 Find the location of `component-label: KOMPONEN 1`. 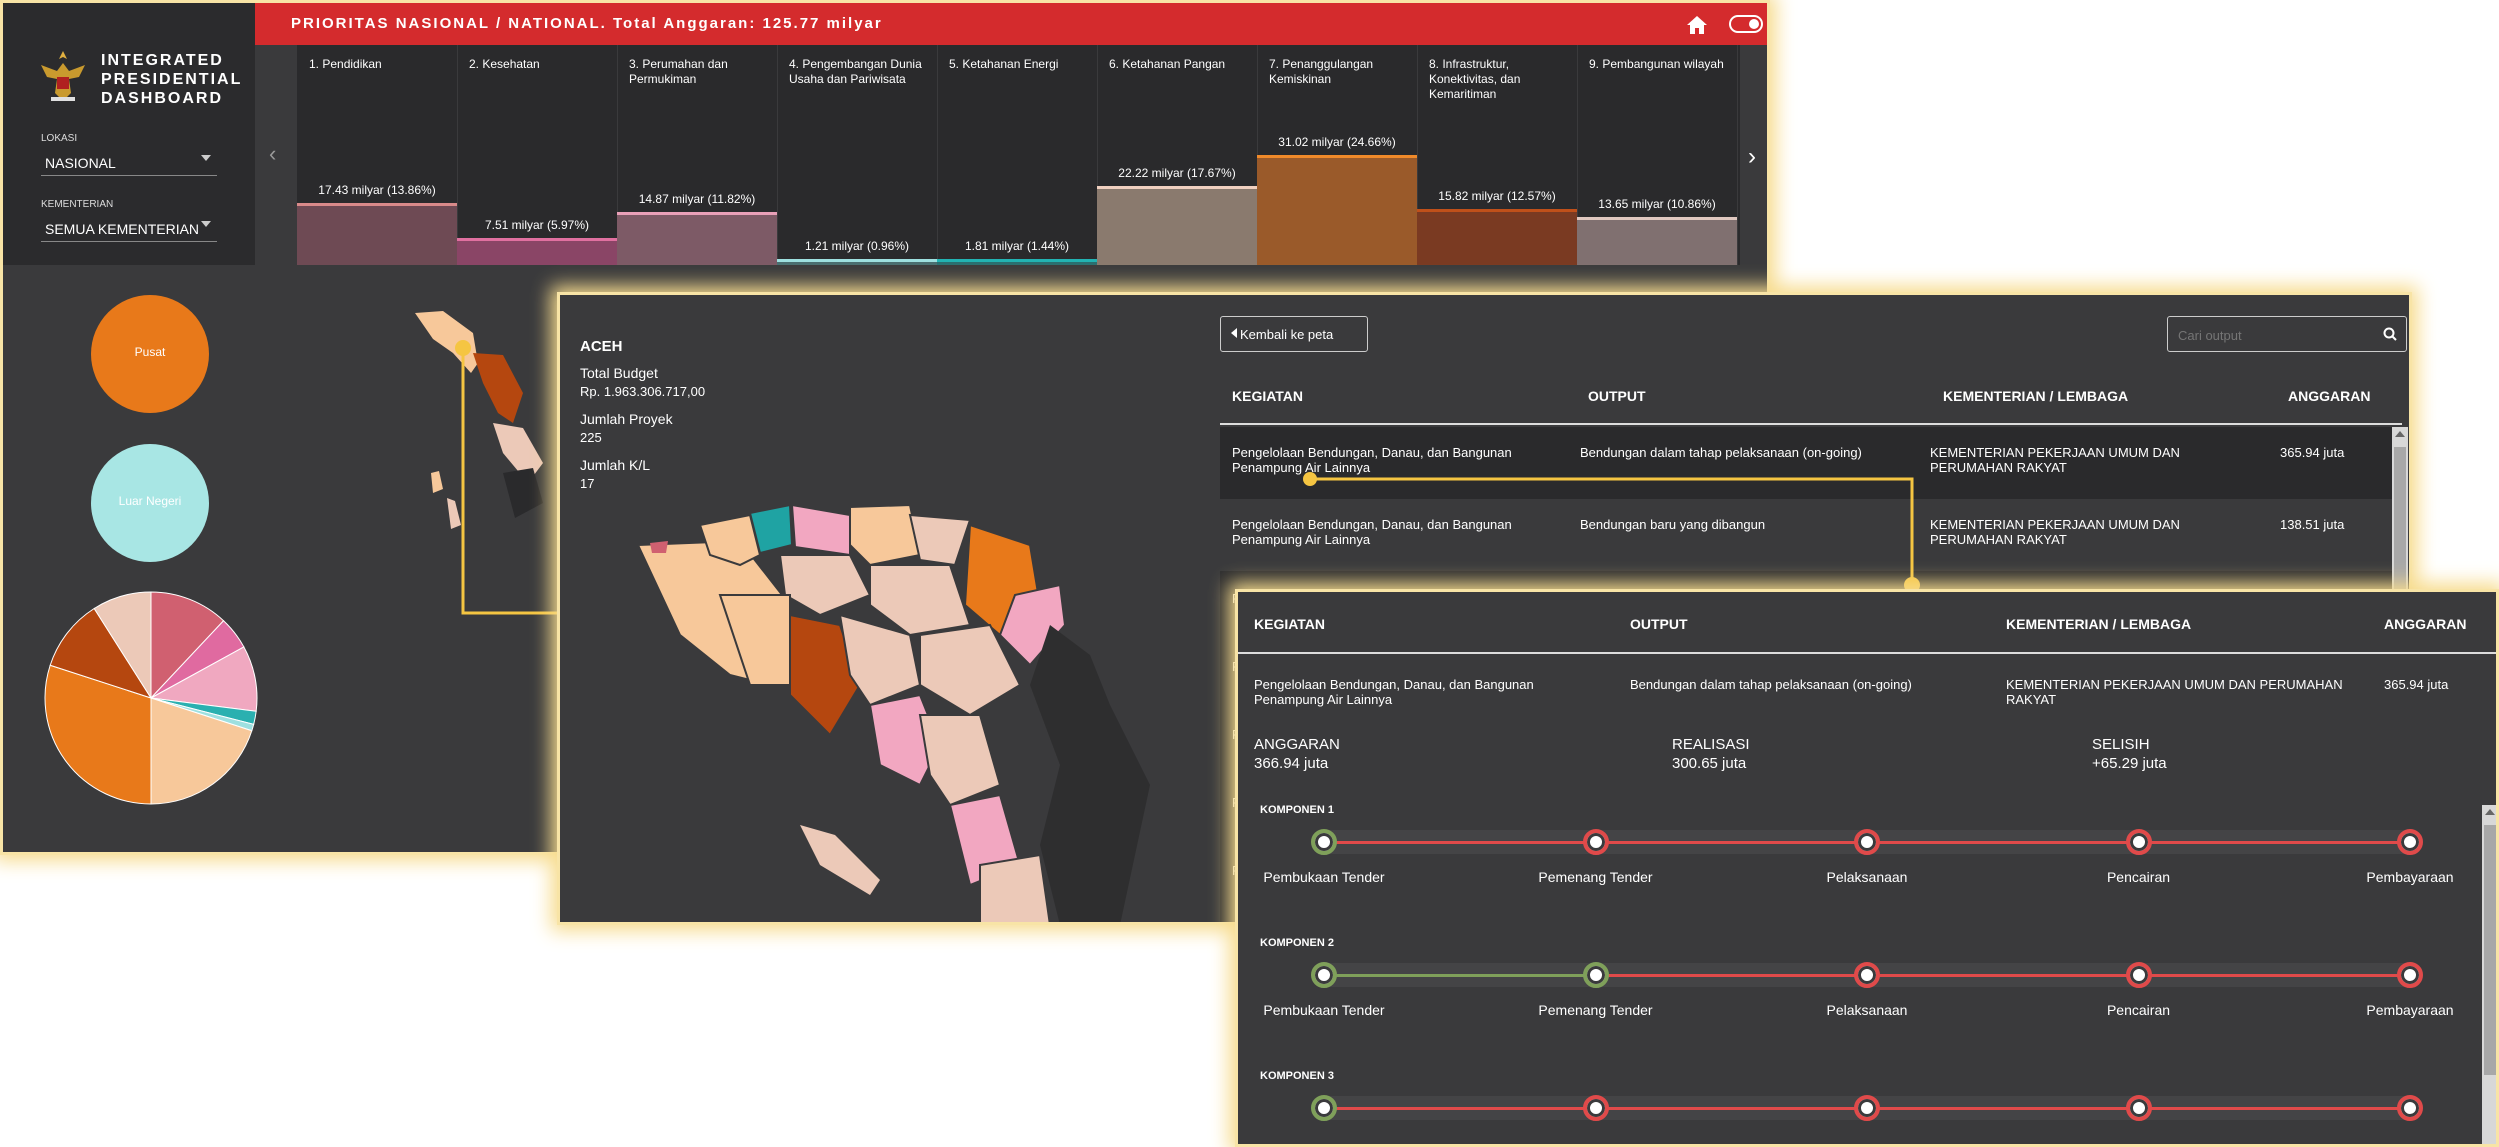

component-label: KOMPONEN 1 is located at coordinates (1297, 810).